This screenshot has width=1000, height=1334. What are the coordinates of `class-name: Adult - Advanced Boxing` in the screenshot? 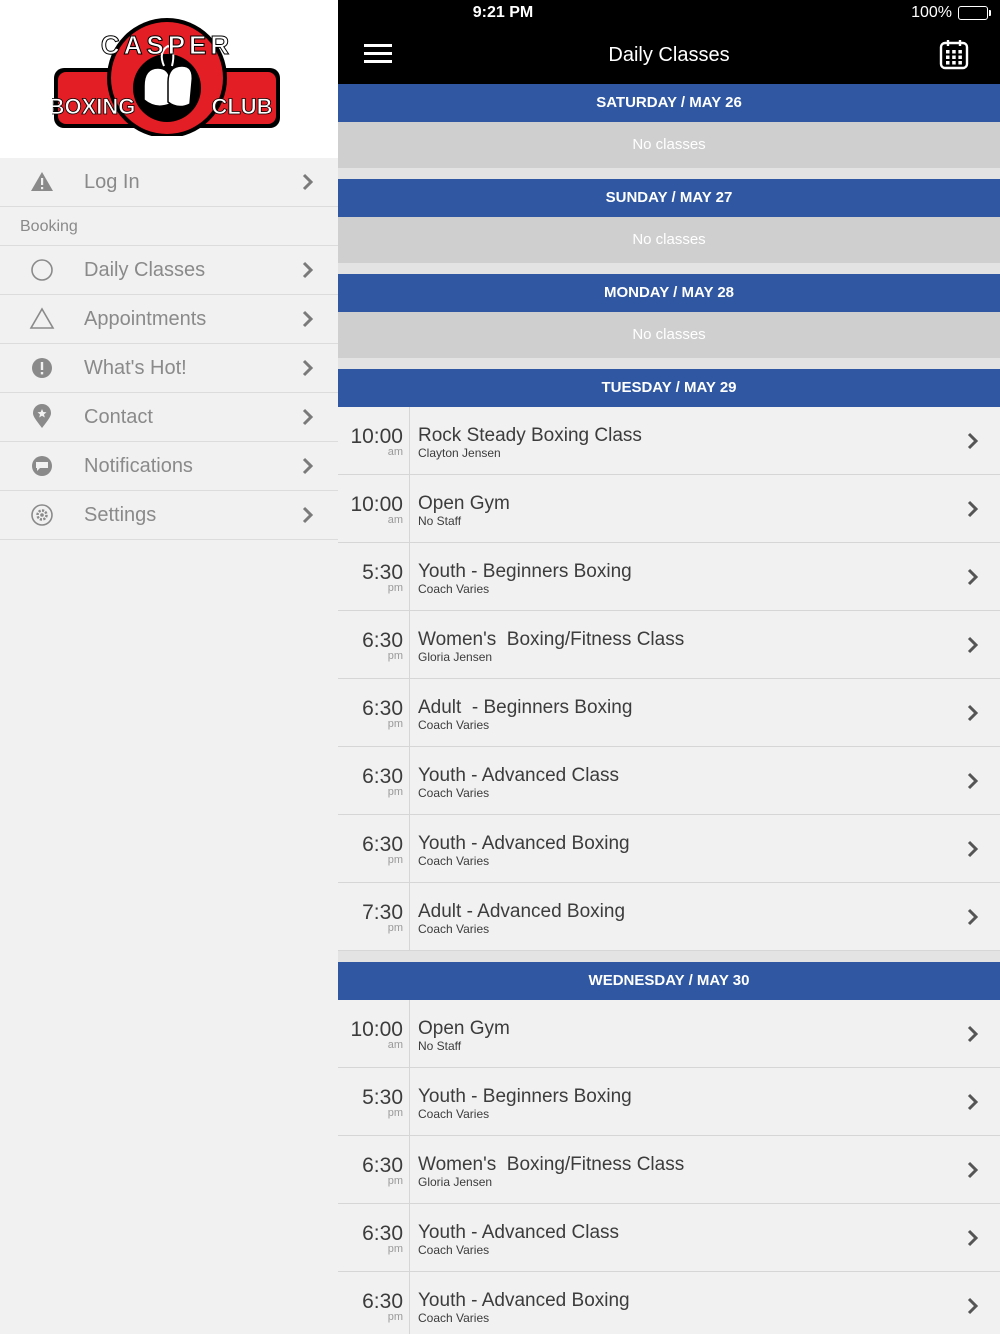 It's located at (522, 911).